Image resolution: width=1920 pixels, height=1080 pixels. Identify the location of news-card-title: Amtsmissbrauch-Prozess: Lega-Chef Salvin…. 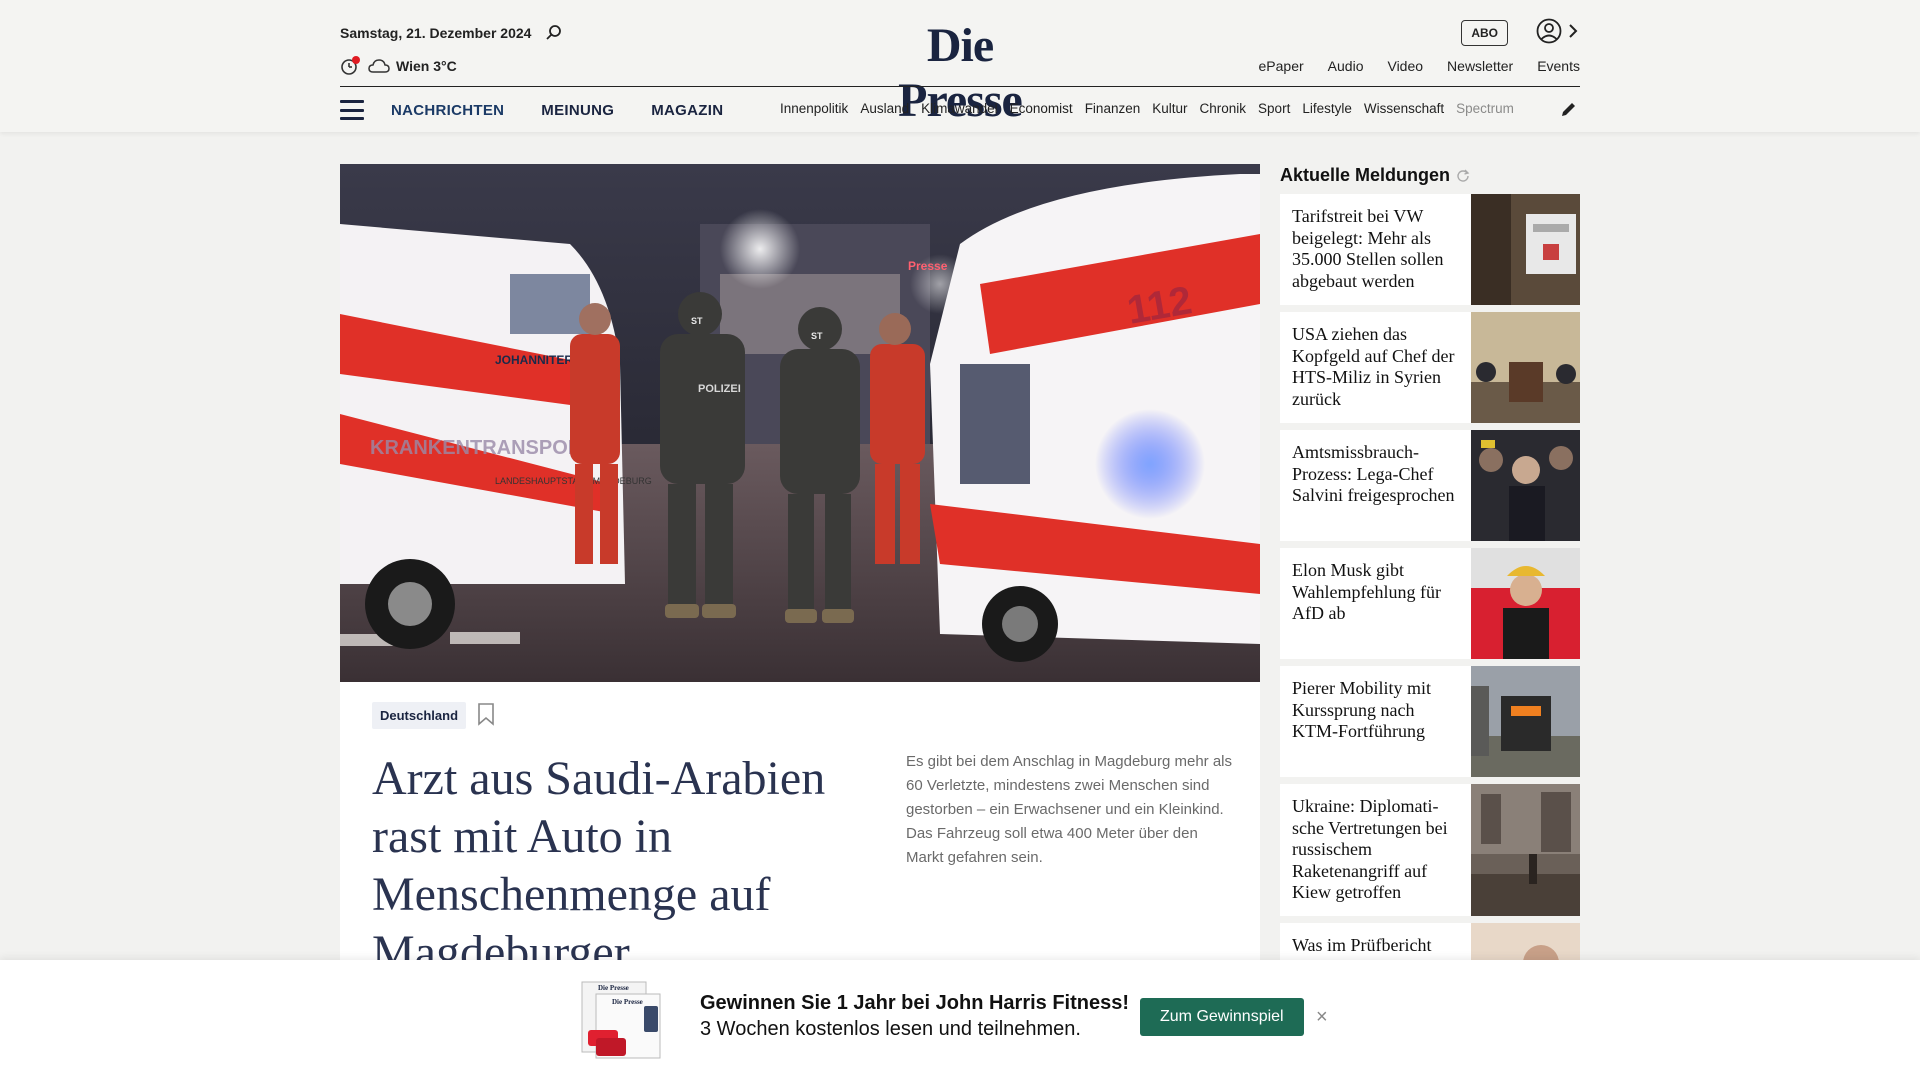
(1376, 474).